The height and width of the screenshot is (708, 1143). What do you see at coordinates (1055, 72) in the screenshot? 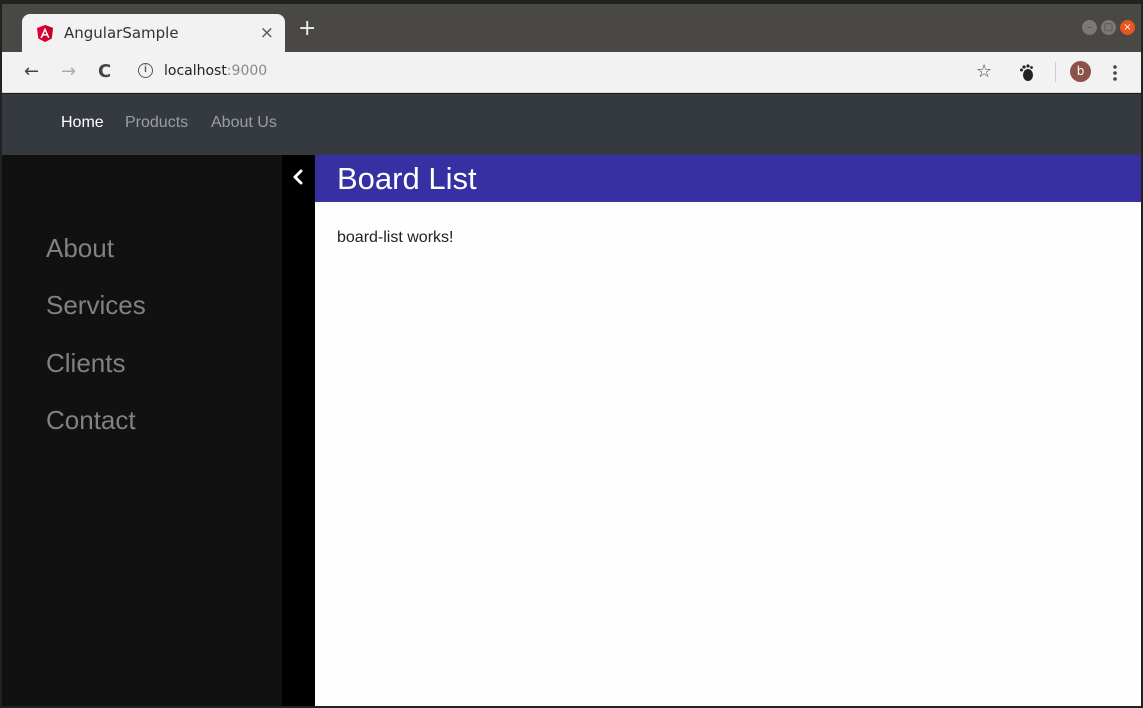
I see `toolbar-divider` at bounding box center [1055, 72].